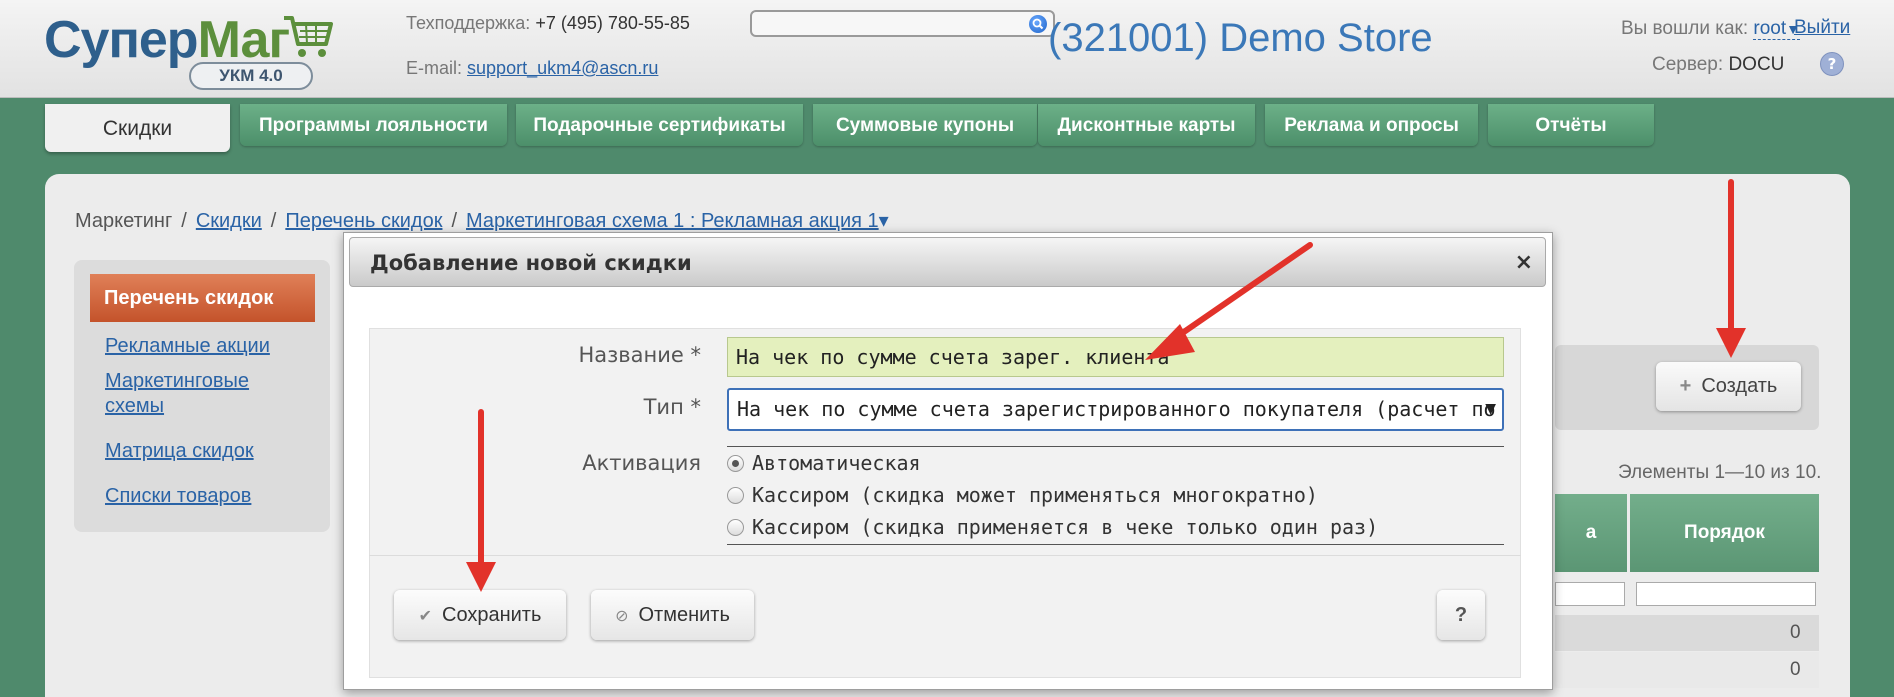  Describe the element at coordinates (1590, 594) in the screenshot. I see `filter-input` at that location.